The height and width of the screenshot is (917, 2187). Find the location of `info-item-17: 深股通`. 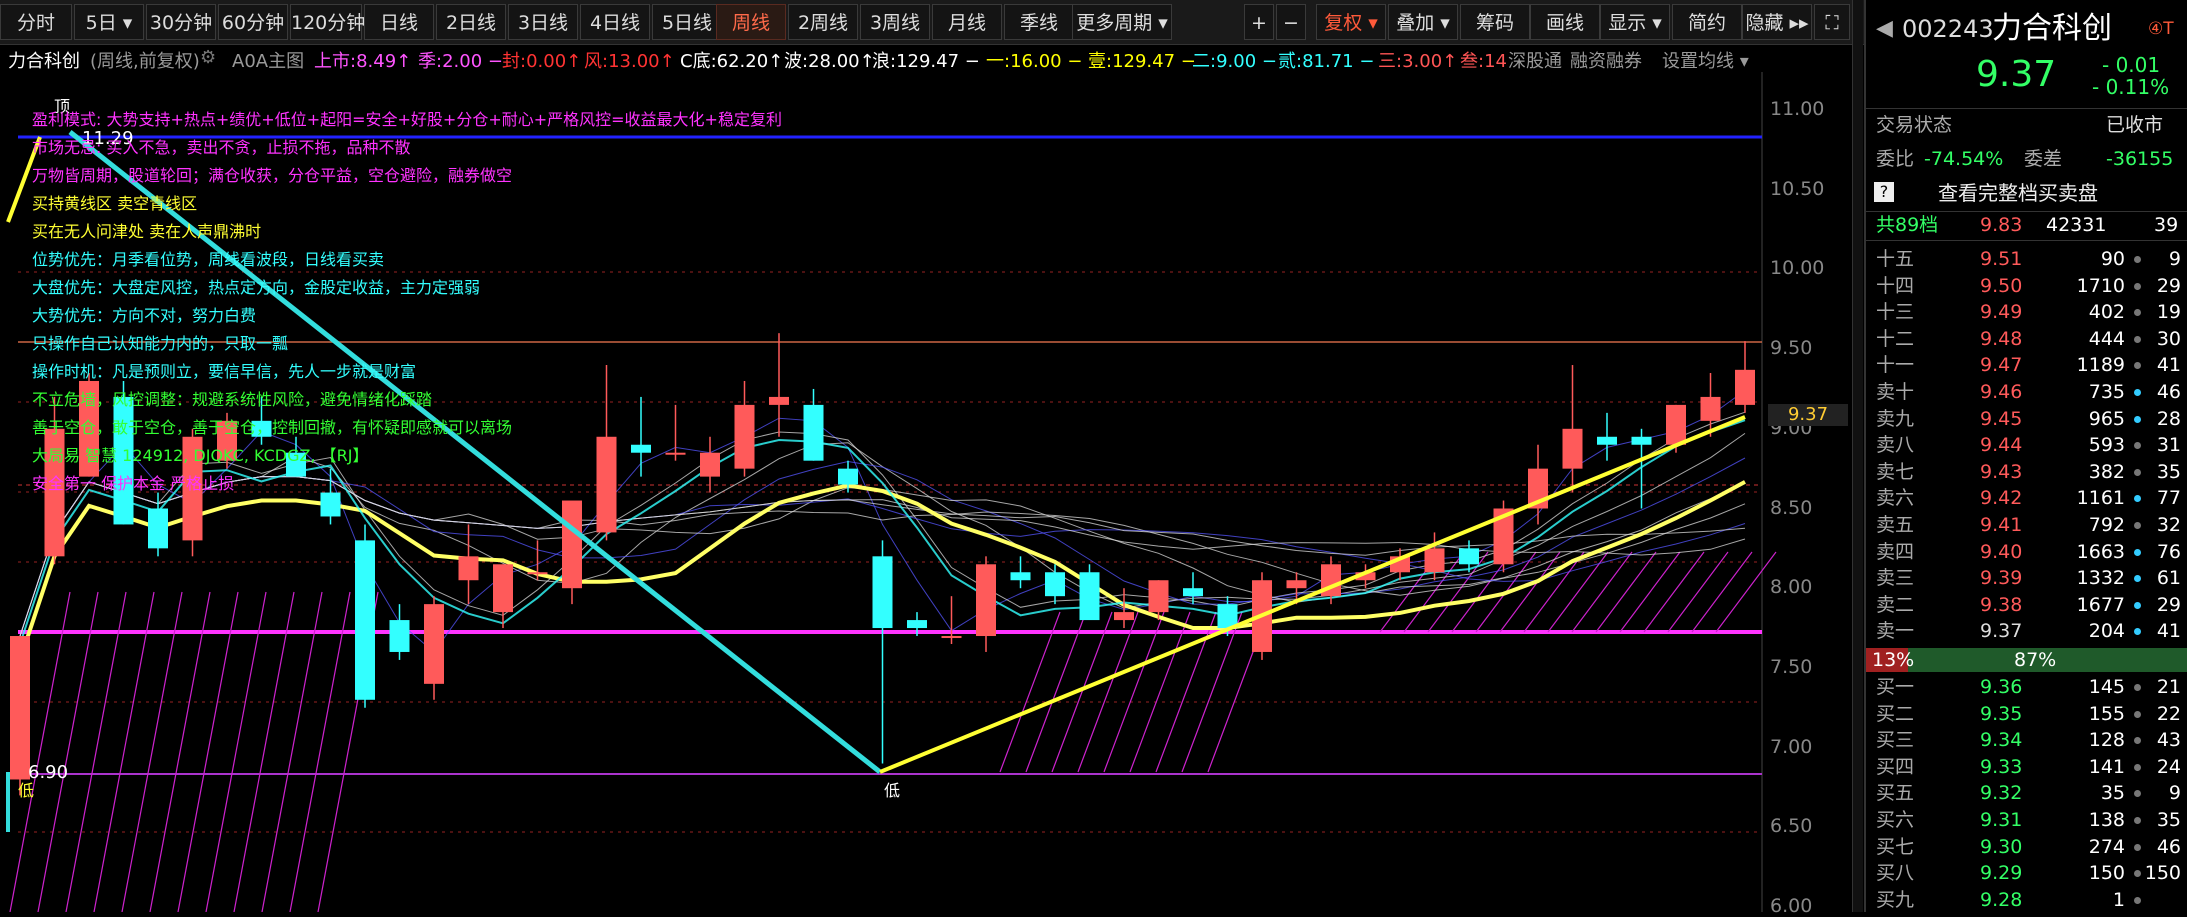

info-item-17: 深股通 is located at coordinates (1535, 60).